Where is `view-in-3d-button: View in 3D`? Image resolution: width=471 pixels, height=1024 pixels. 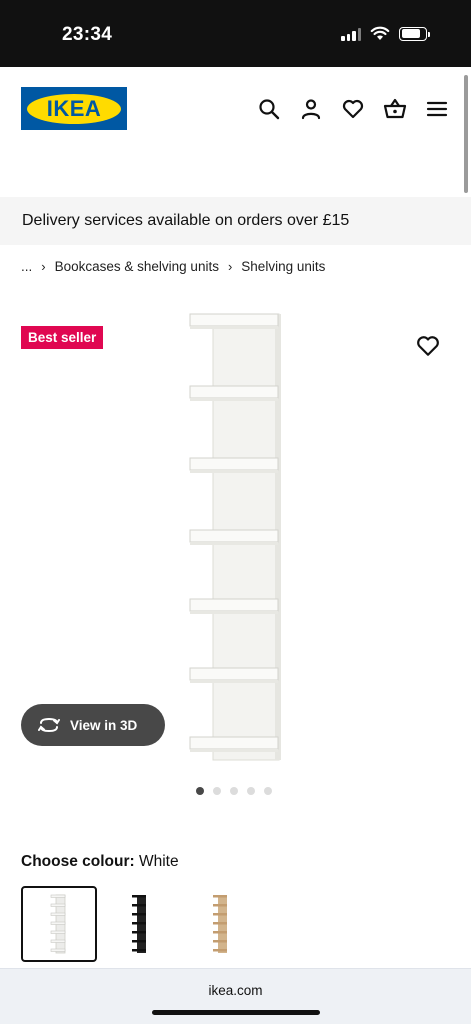
view-in-3d-button: View in 3D is located at coordinates (93, 725).